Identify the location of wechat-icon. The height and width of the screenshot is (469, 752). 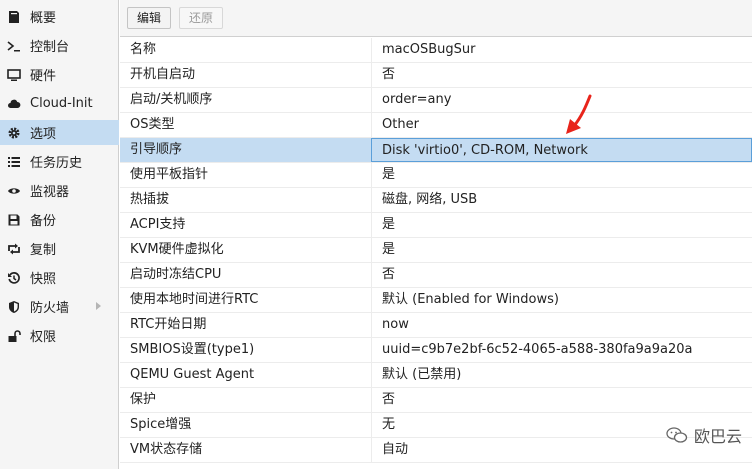
(677, 435).